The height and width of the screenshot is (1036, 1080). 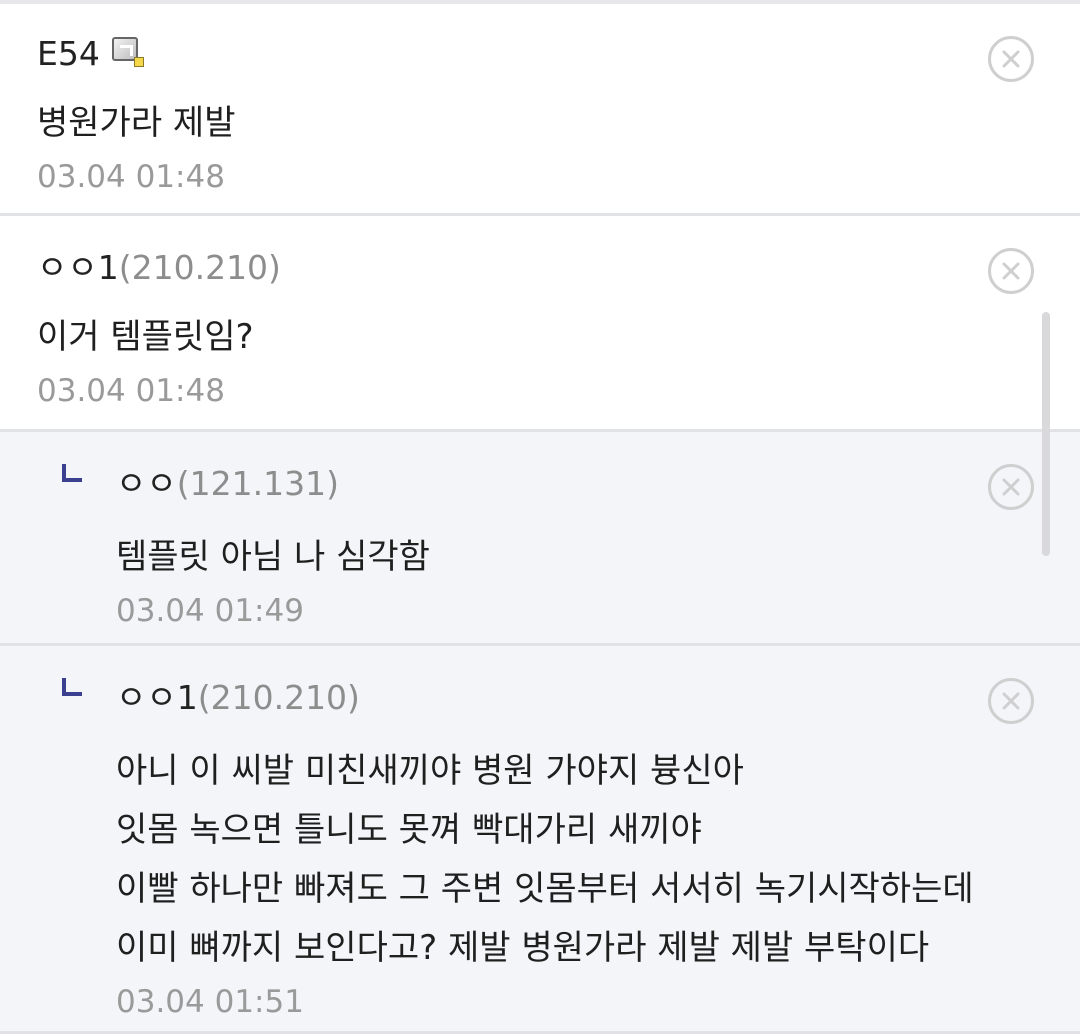 I want to click on comment-body: 템플릿 아님 나 심각함, so click(x=598, y=557).